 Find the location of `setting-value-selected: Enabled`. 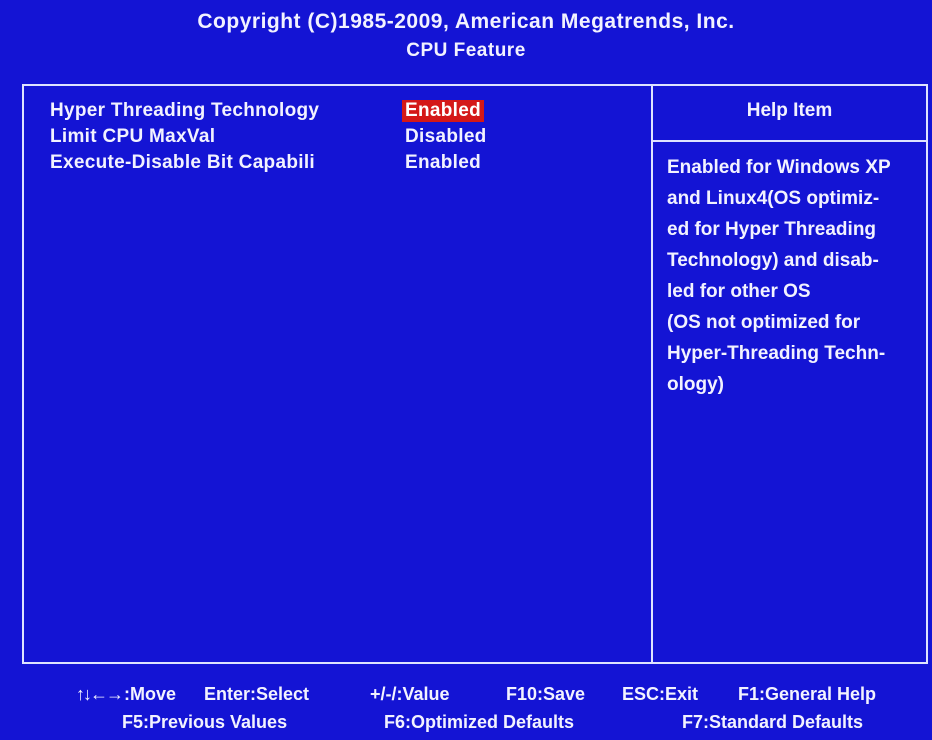

setting-value-selected: Enabled is located at coordinates (443, 111).